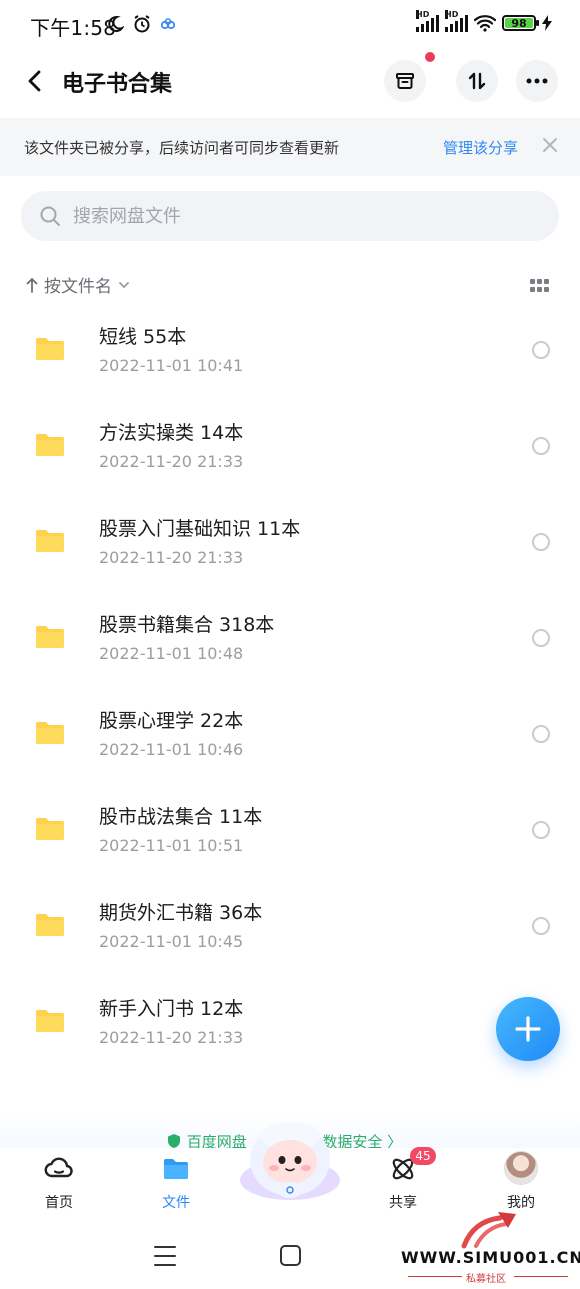  I want to click on search-icon, so click(50, 216).